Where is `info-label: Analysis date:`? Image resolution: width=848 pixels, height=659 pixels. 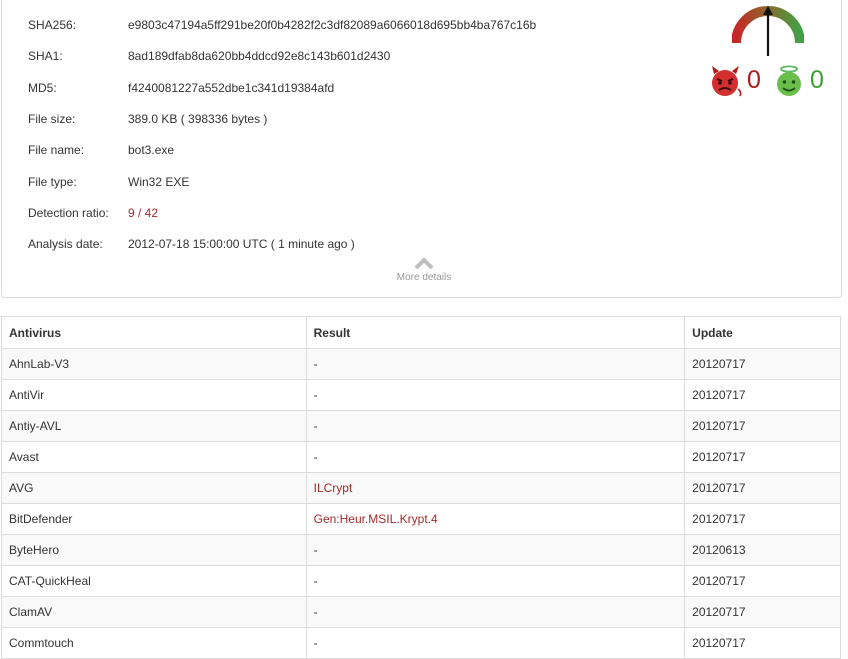
info-label: Analysis date: is located at coordinates (65, 244).